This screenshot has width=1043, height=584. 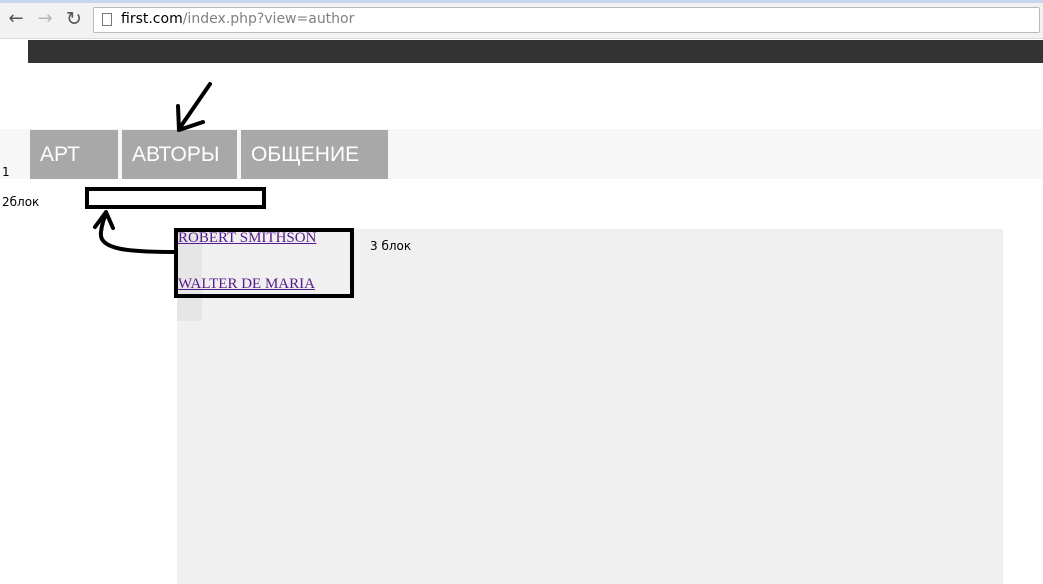 I want to click on url-text: first.com/index.php?view=author, so click(x=237, y=19).